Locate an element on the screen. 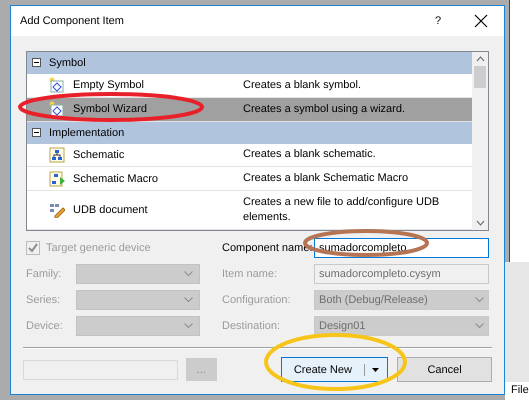  list-item: Schematic Creates a blank schematic. is located at coordinates (249, 156).